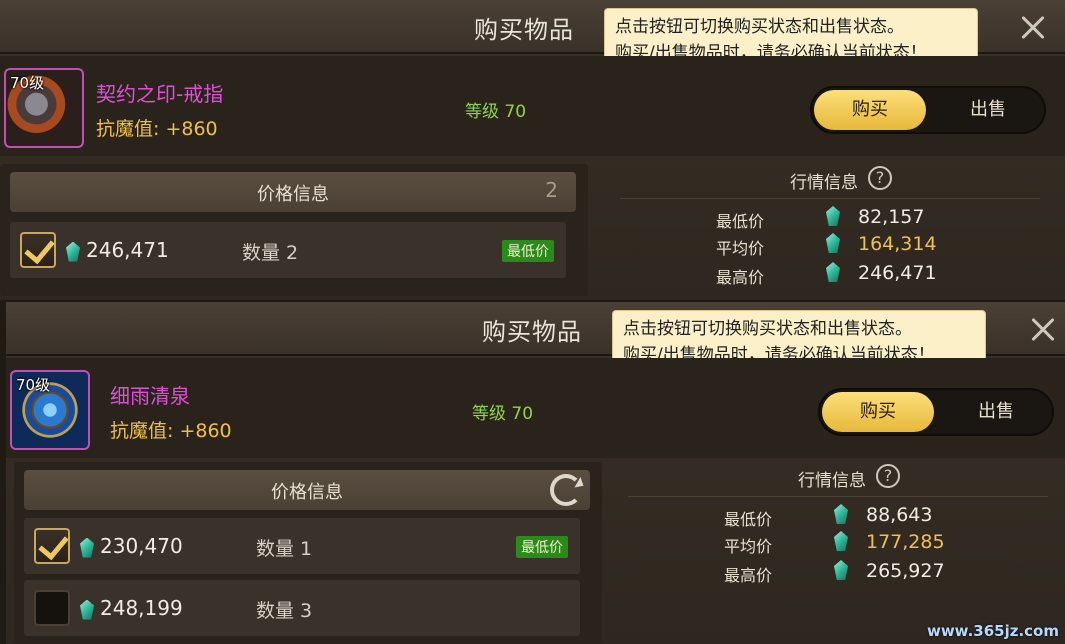  I want to click on avg-price-value: 164,314, so click(897, 244).